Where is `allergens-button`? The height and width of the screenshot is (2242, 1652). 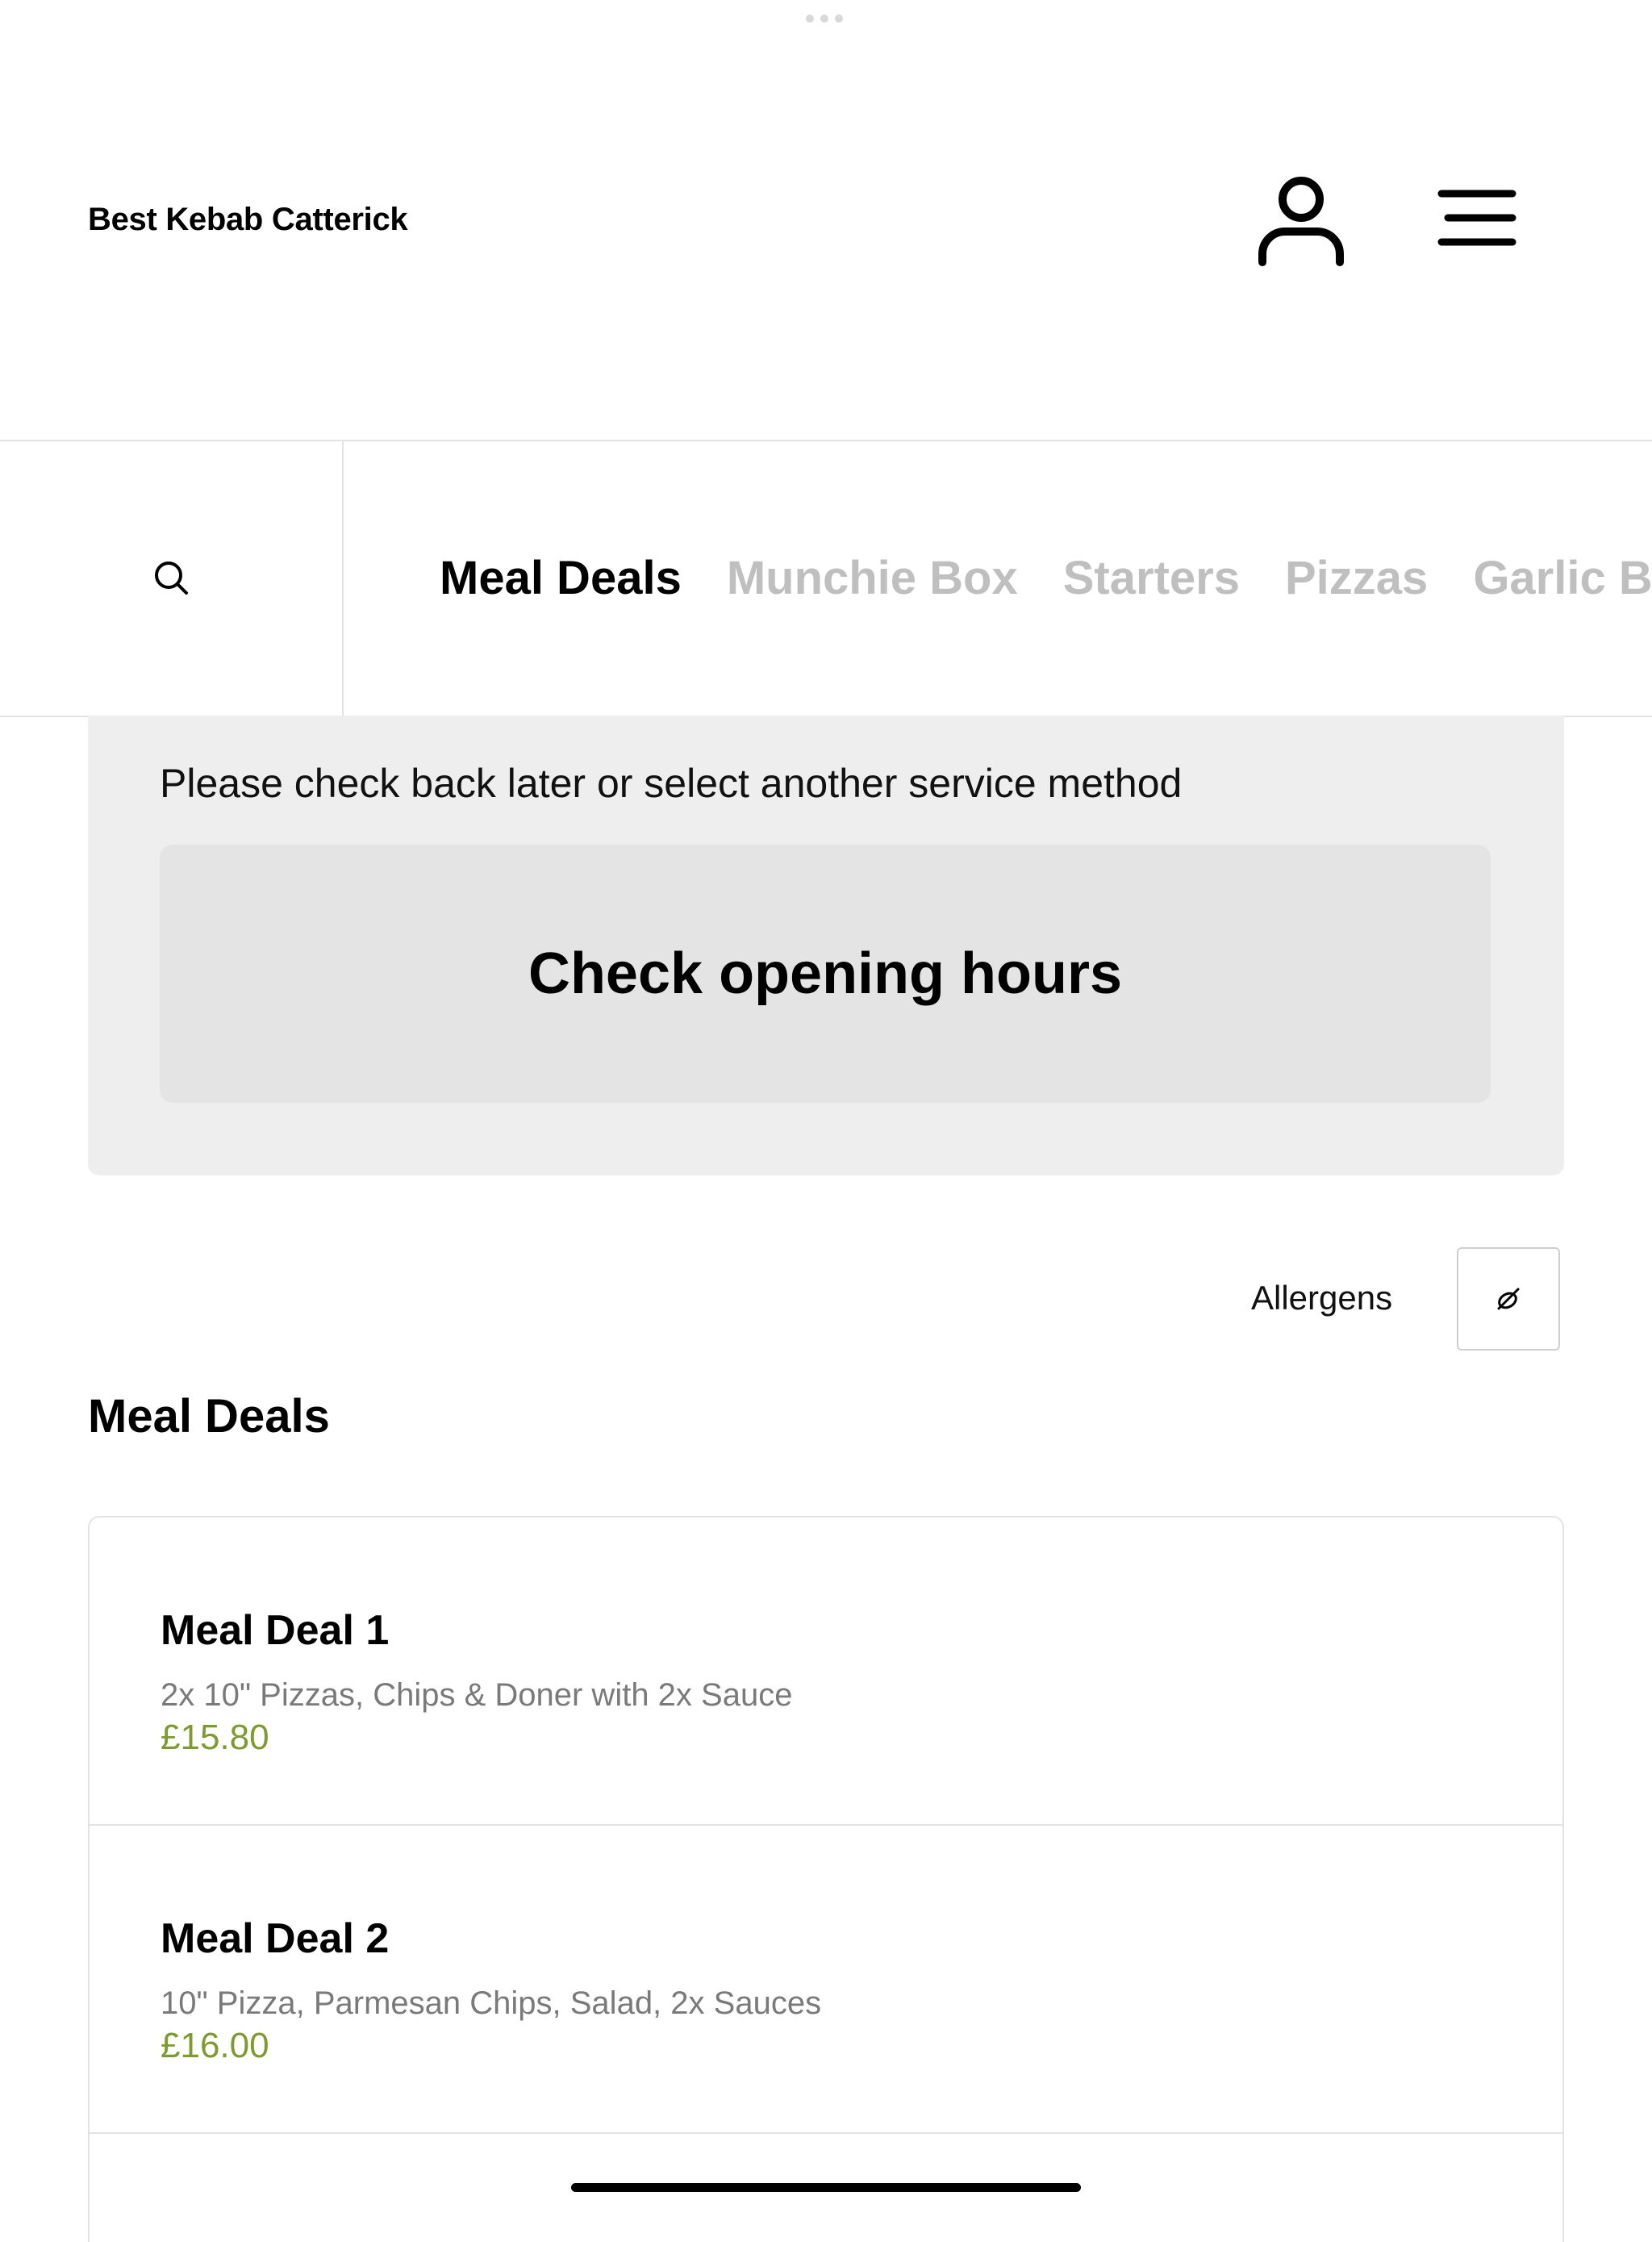
allergens-button is located at coordinates (1508, 1299).